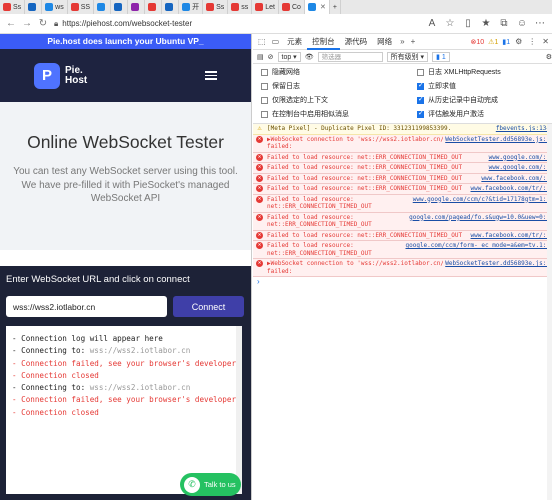  What do you see at coordinates (276, 41) in the screenshot?
I see `device-toolbar-icon: ▭` at bounding box center [276, 41].